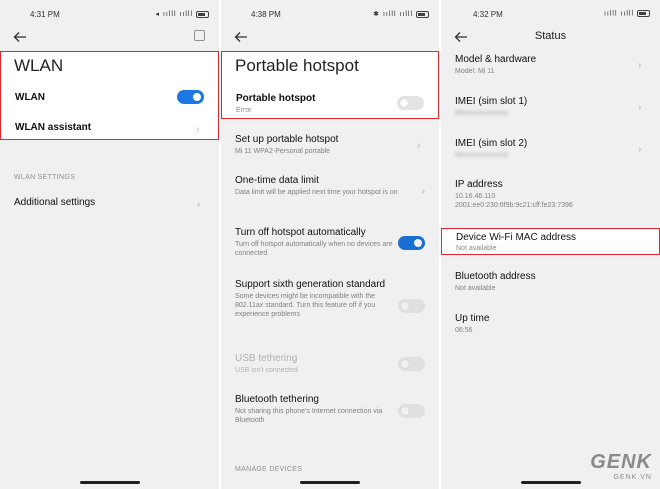 The width and height of the screenshot is (660, 489). I want to click on signal-icons: ◂ ıılll ıılll, so click(182, 14).